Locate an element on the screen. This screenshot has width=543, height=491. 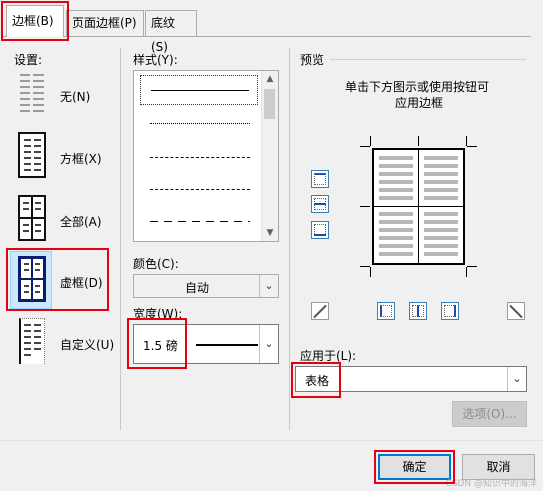
preview-hint-1: 单击下方图示或使用按钮可 is located at coordinates (417, 87).